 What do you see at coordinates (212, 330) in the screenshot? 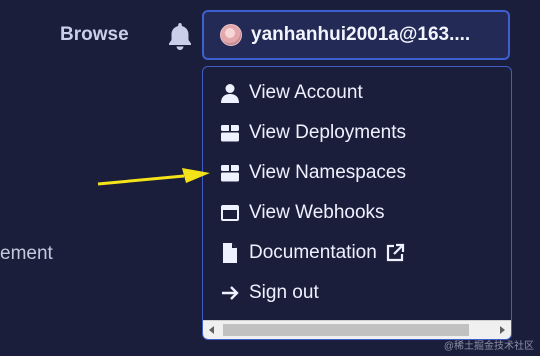
I see `scroll-left-icon` at bounding box center [212, 330].